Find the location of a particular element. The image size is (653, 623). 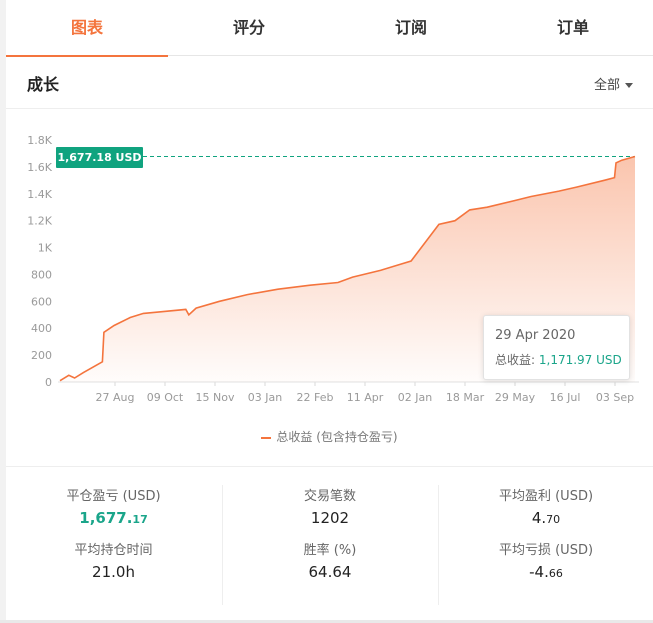

x-tick-label: 03 Sep is located at coordinates (615, 397).